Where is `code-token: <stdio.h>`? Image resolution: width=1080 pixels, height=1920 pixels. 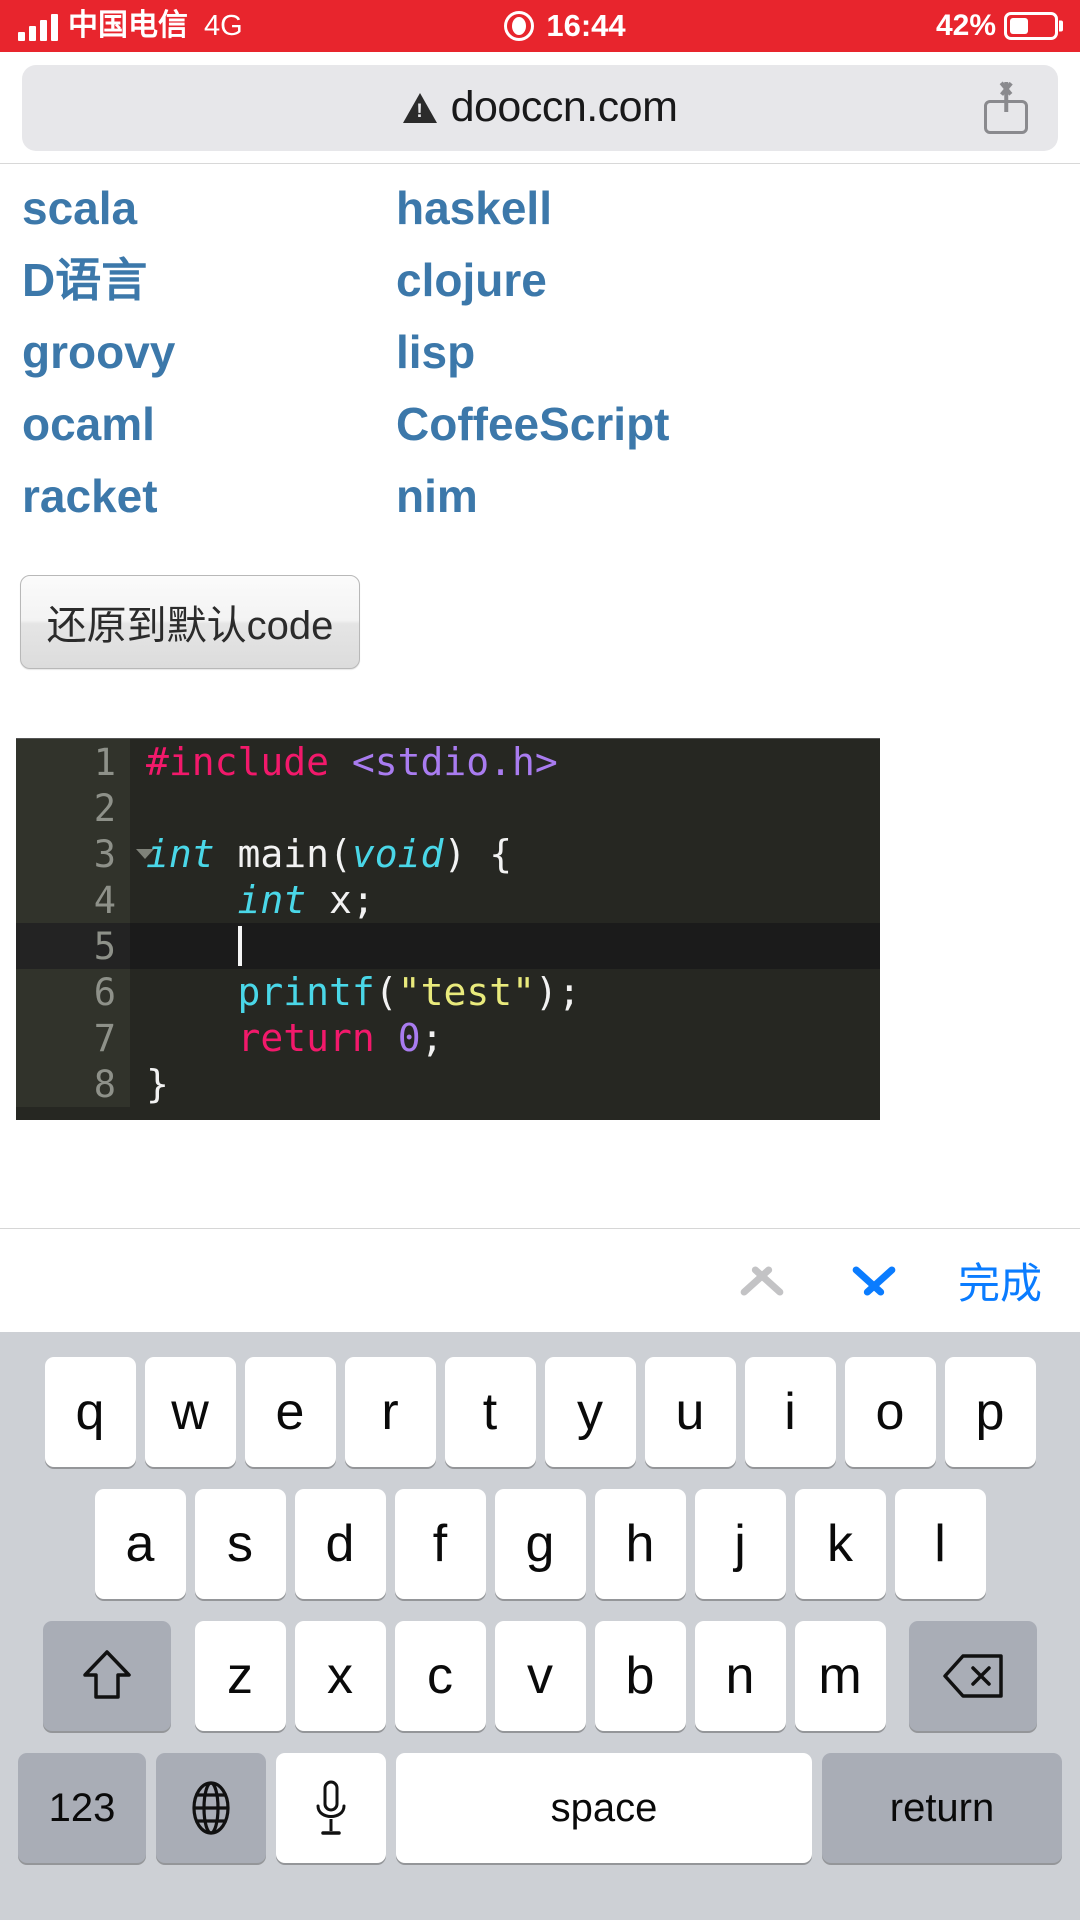
code-token: <stdio.h> is located at coordinates (454, 762).